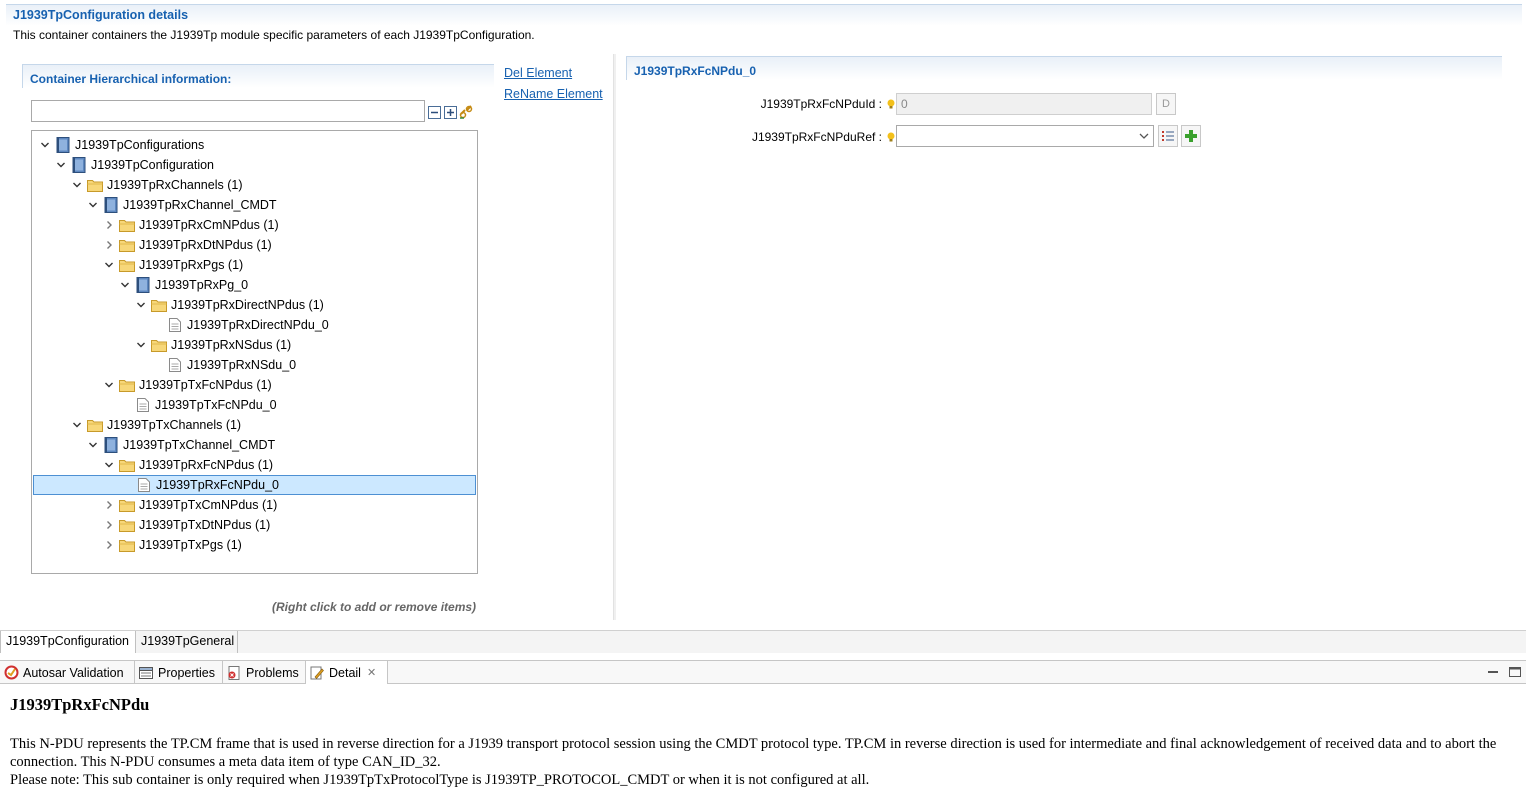 The width and height of the screenshot is (1526, 801). I want to click on tree-node-label: J1939TpTxPgs (1), so click(190, 545).